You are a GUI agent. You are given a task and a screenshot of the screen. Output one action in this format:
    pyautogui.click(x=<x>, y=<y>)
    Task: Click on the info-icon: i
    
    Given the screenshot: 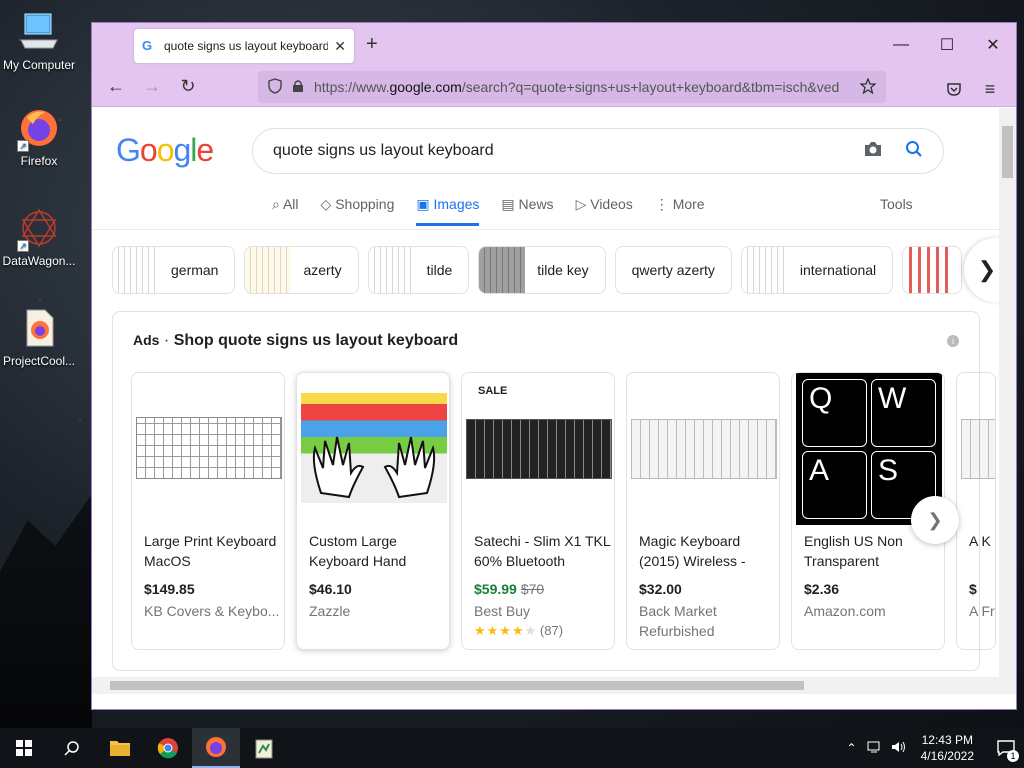 What is the action you would take?
    pyautogui.click(x=953, y=341)
    